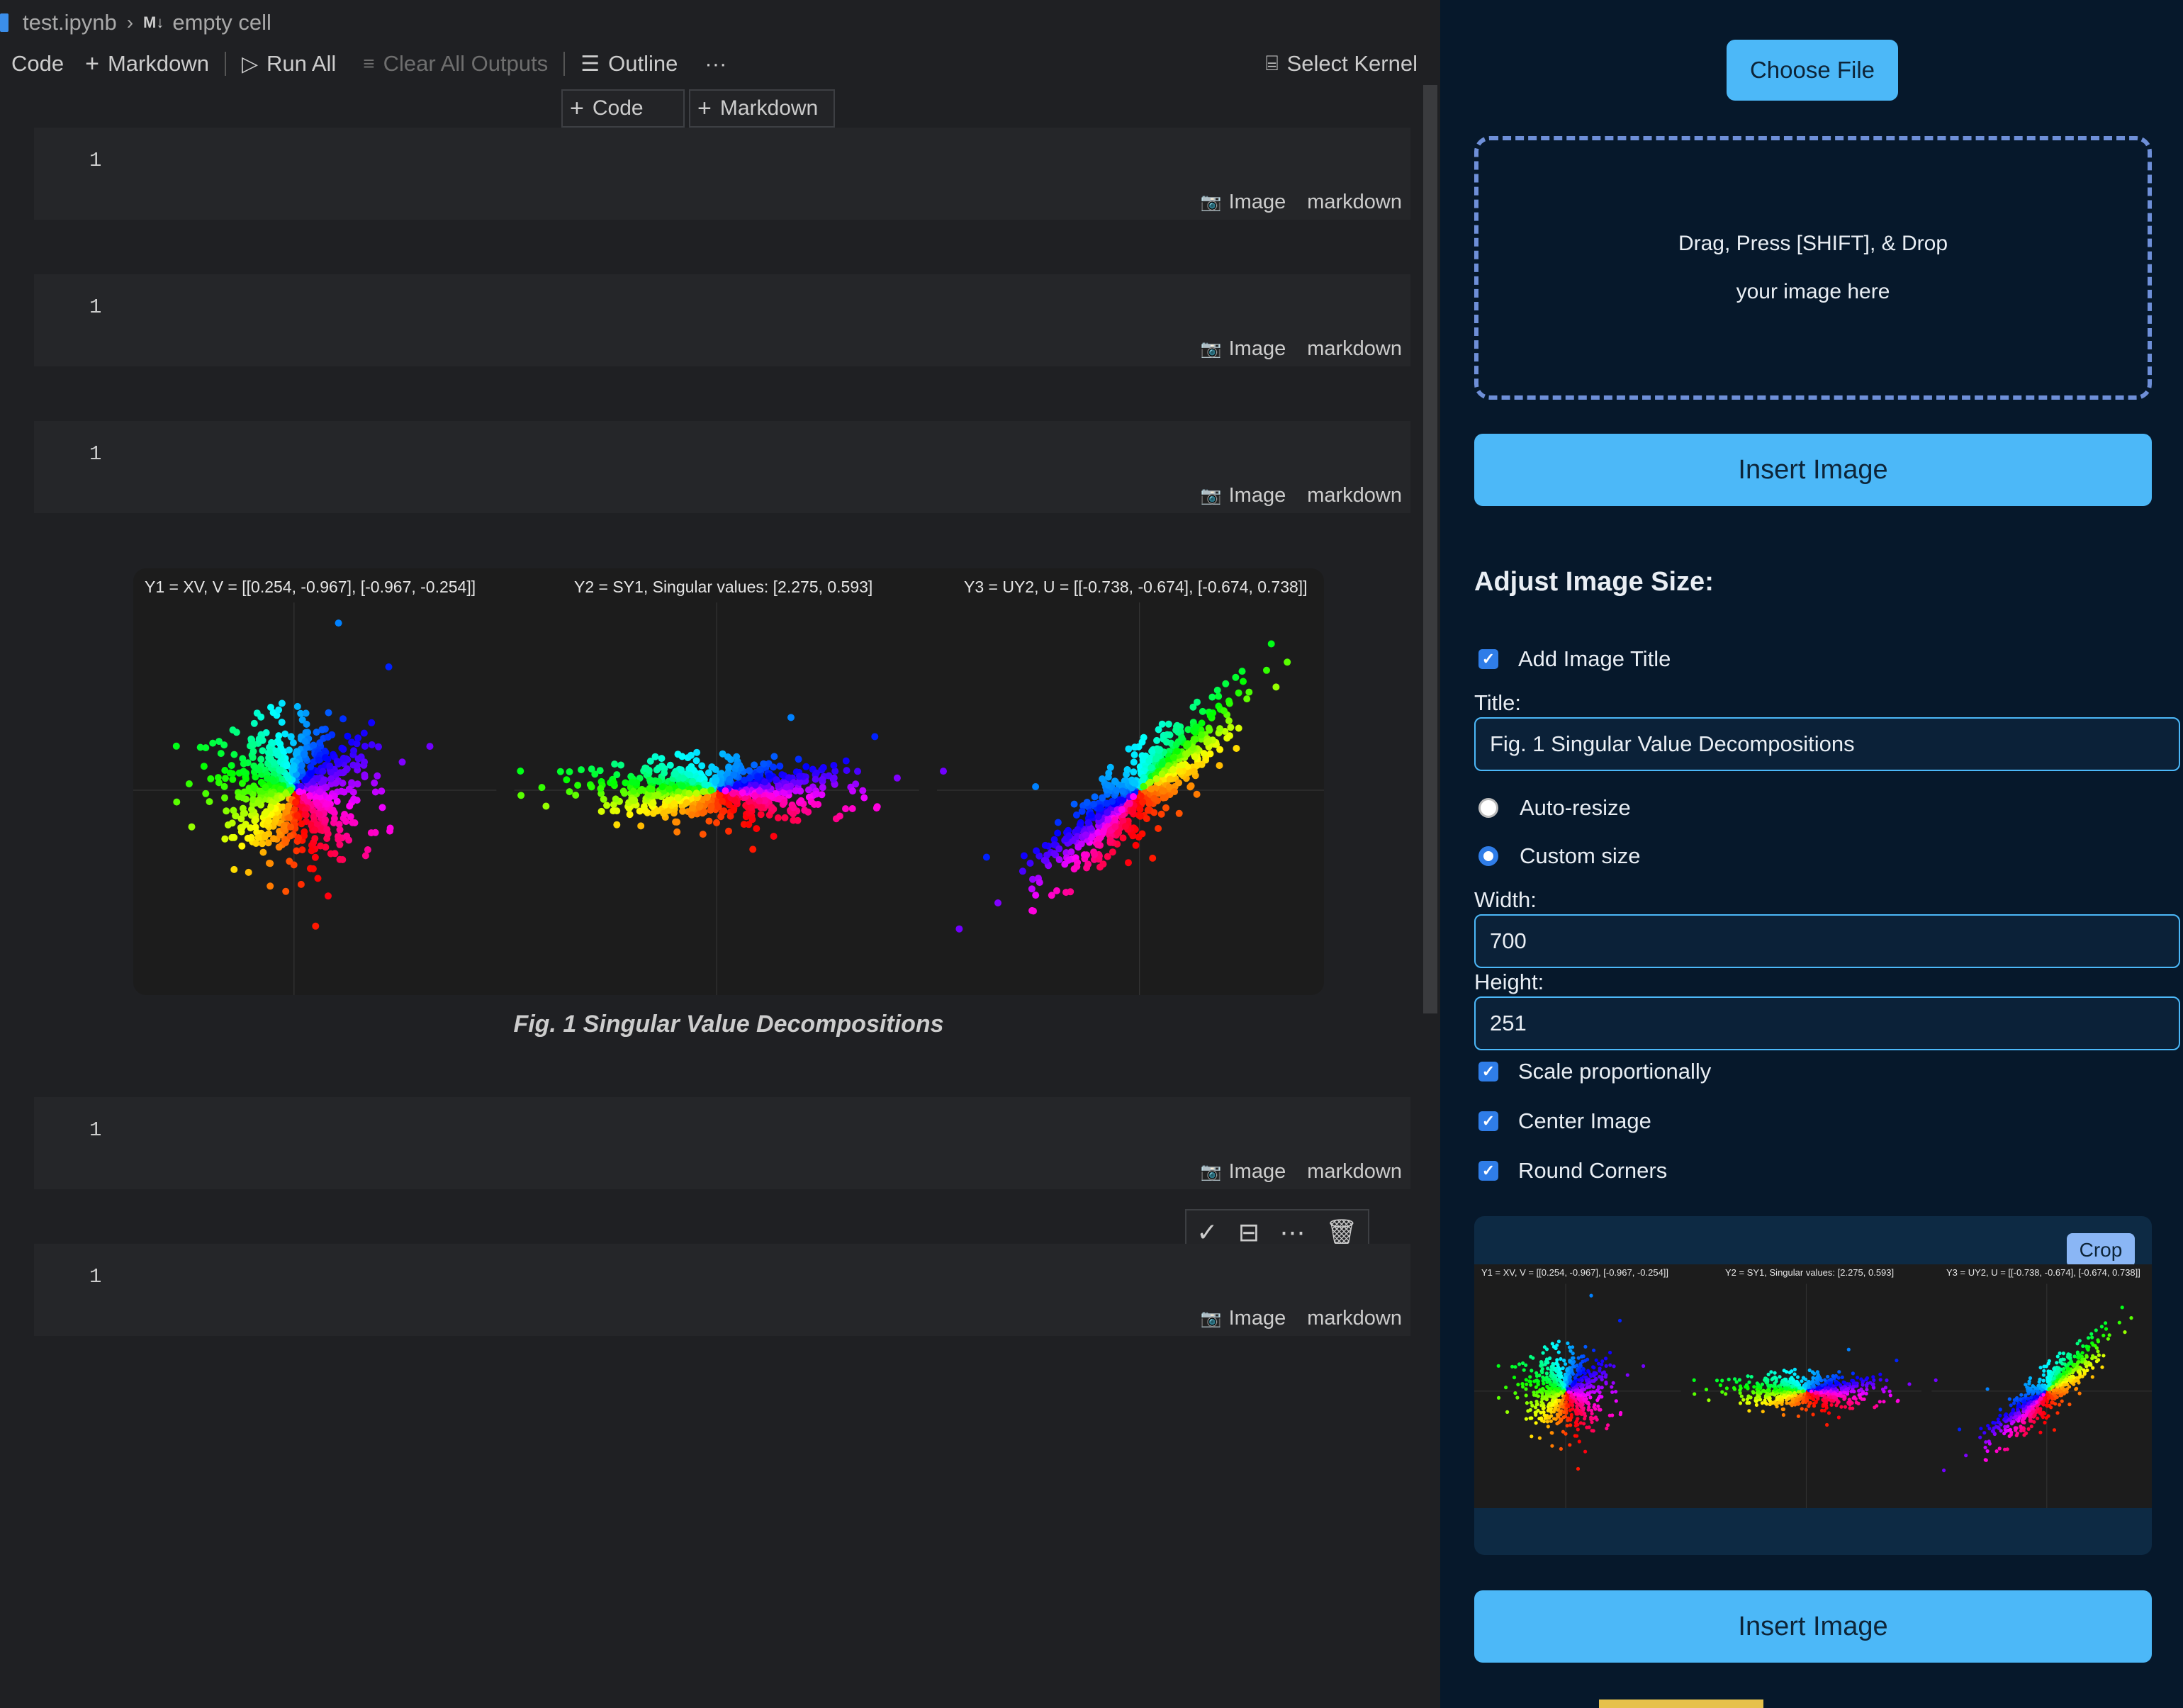  I want to click on split-cell-icon: ⊟, so click(1248, 1232).